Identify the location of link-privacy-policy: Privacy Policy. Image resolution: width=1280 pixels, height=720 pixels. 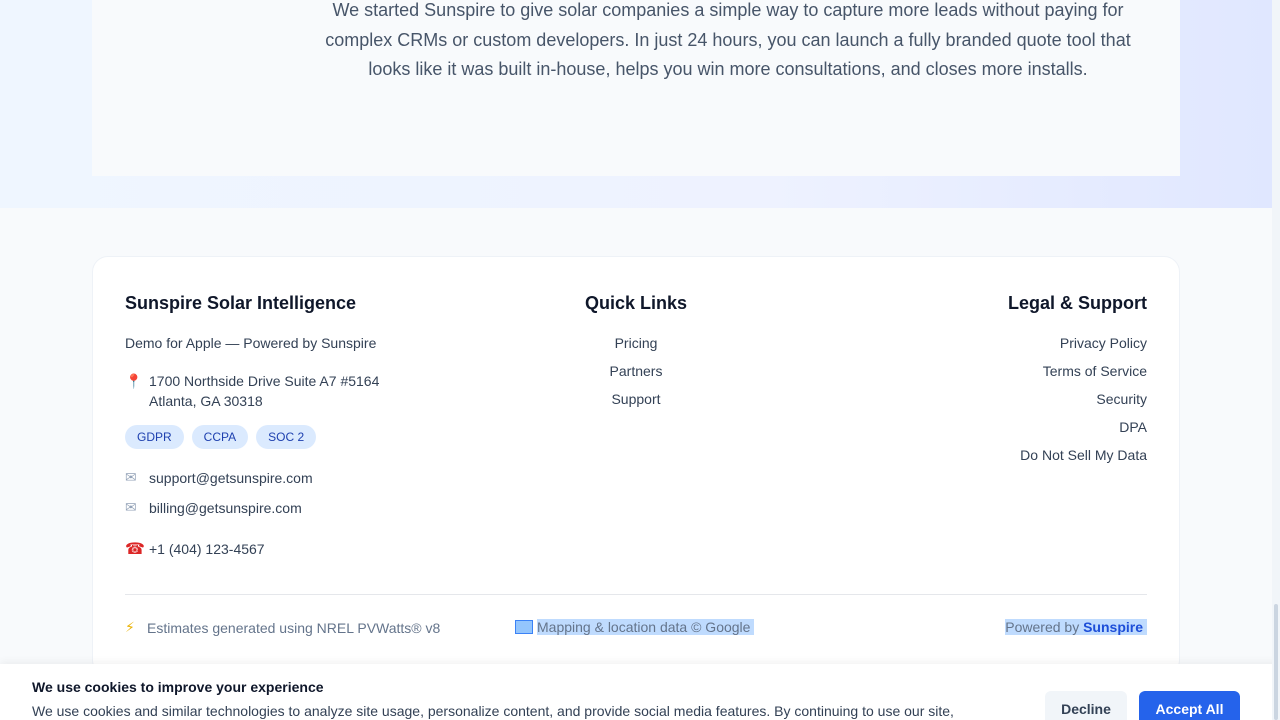
(1083, 349).